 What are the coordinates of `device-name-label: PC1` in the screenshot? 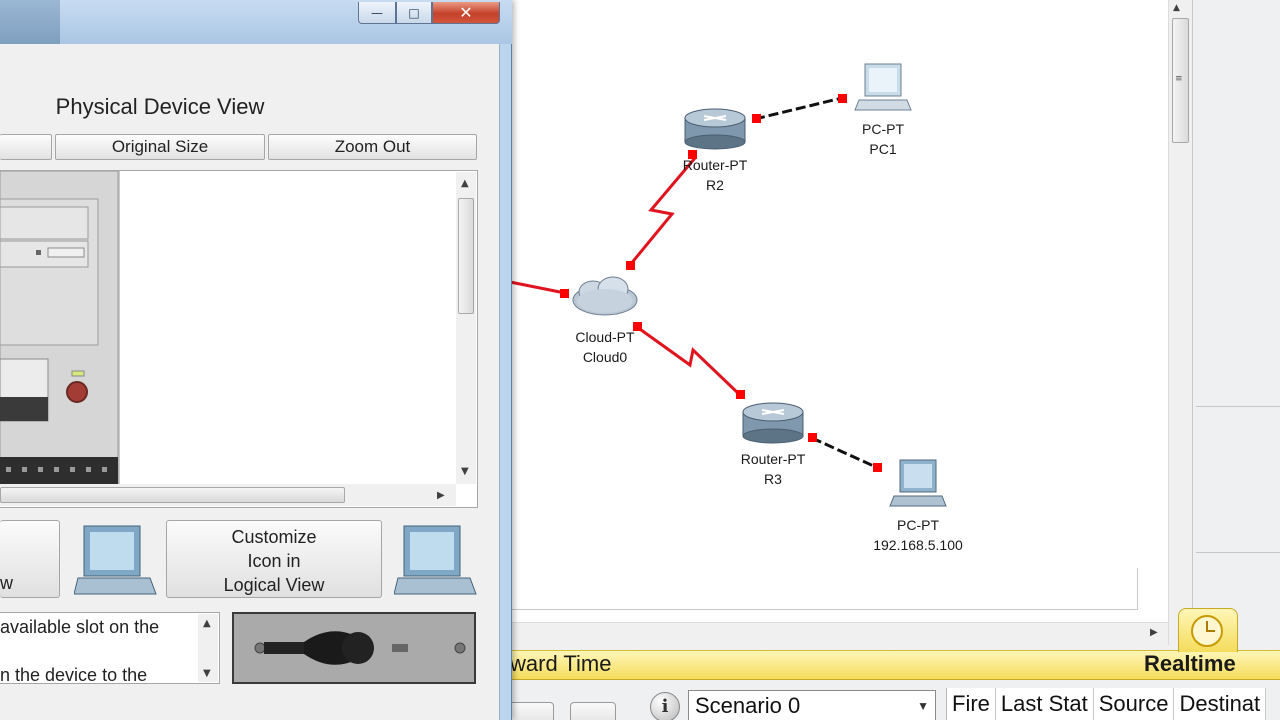 It's located at (883, 149).